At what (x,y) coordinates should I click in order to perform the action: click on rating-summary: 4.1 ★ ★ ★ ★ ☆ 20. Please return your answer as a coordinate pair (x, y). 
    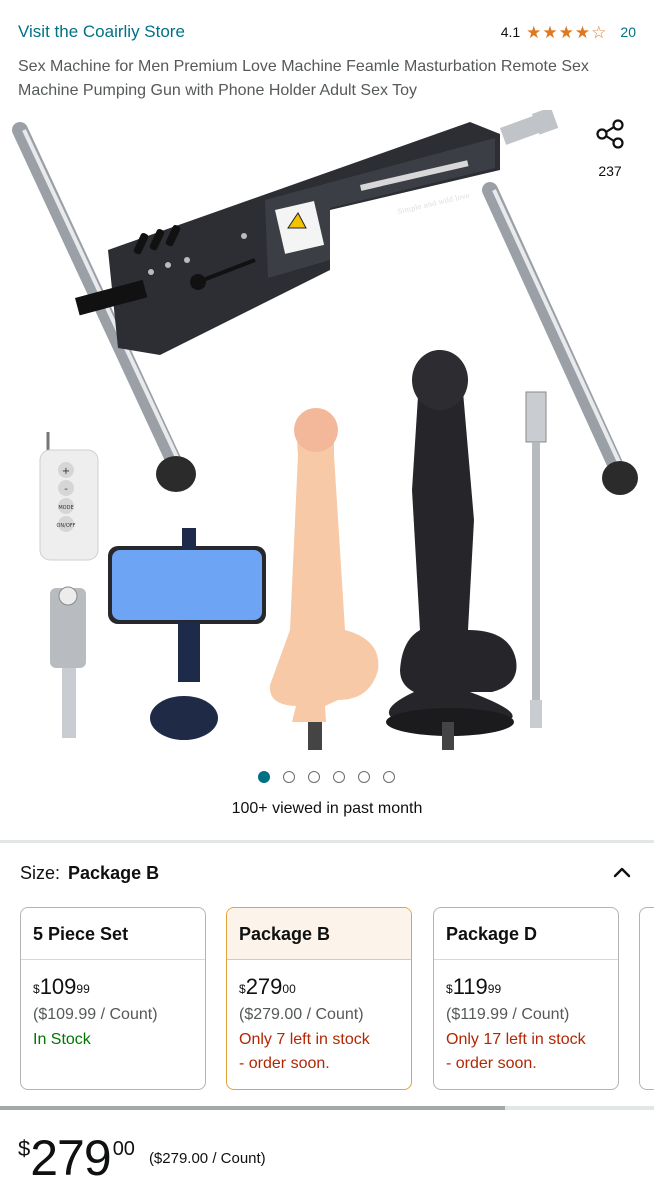
    Looking at the image, I should click on (568, 32).